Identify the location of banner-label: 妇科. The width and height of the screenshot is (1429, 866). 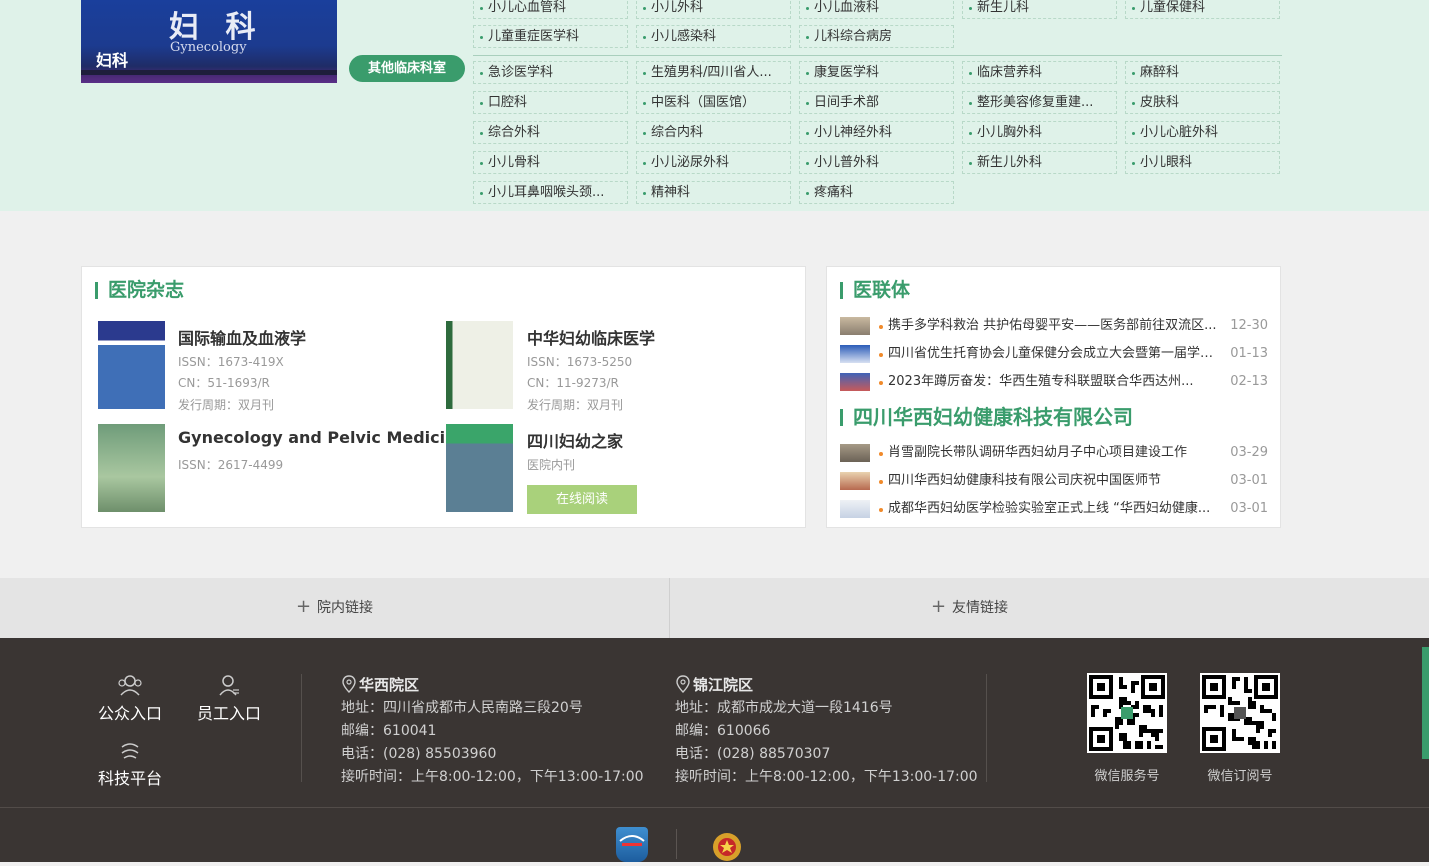
(112, 60).